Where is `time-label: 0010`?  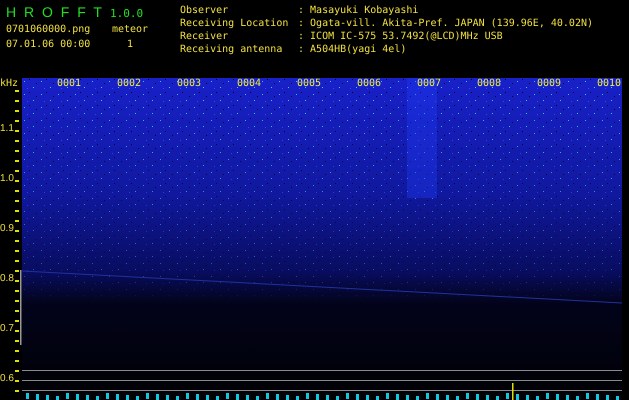
time-label: 0010 is located at coordinates (609, 83).